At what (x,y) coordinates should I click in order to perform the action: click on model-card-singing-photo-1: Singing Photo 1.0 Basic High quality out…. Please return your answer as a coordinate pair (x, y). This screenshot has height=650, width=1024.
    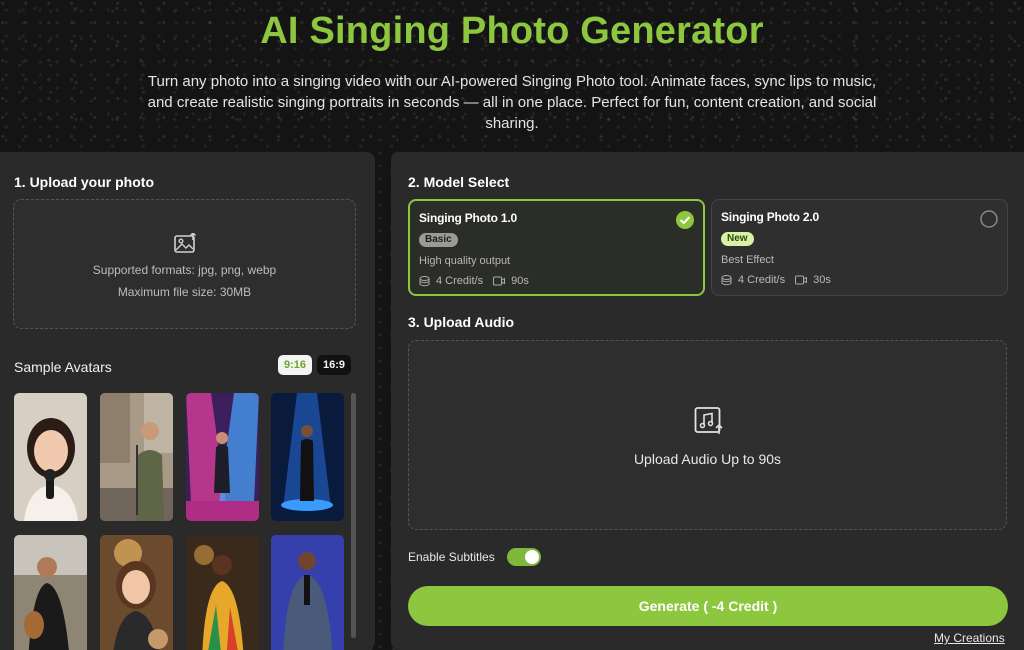
    Looking at the image, I should click on (556, 247).